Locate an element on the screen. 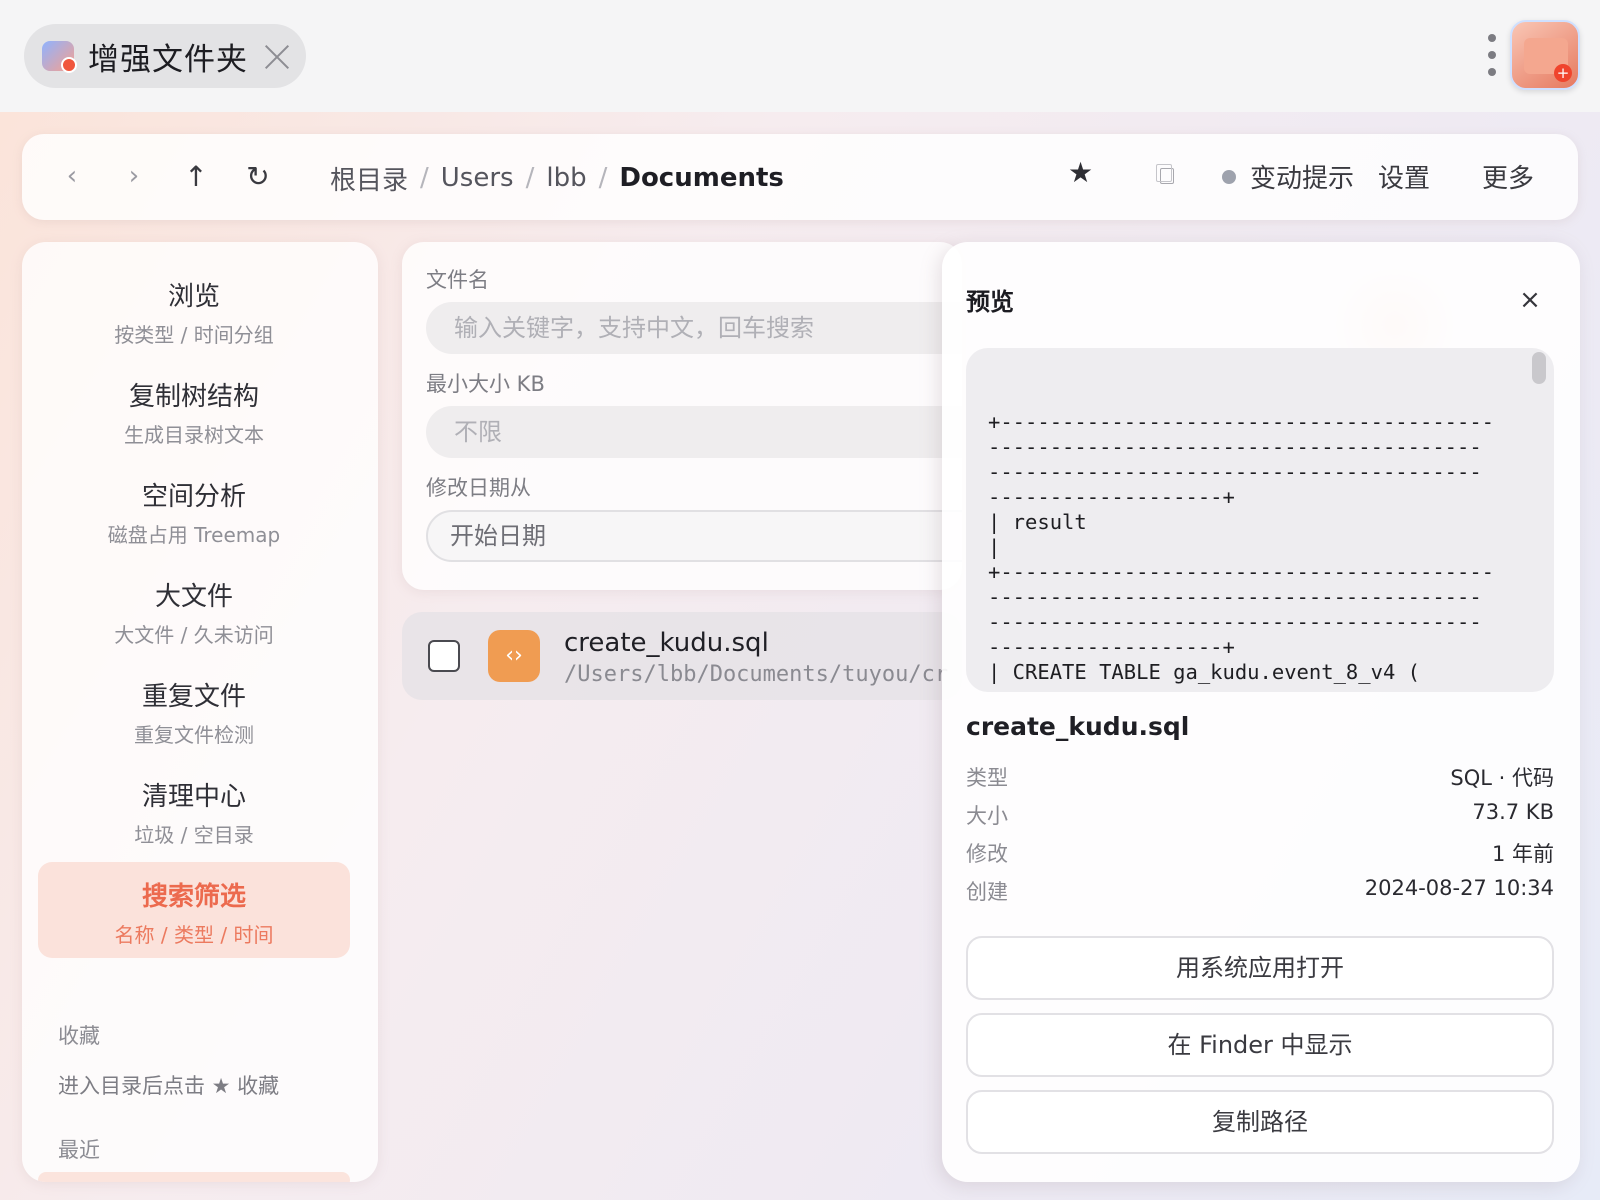  sidebar-item-sub: 名称 / 类型 / 时间 is located at coordinates (194, 935).